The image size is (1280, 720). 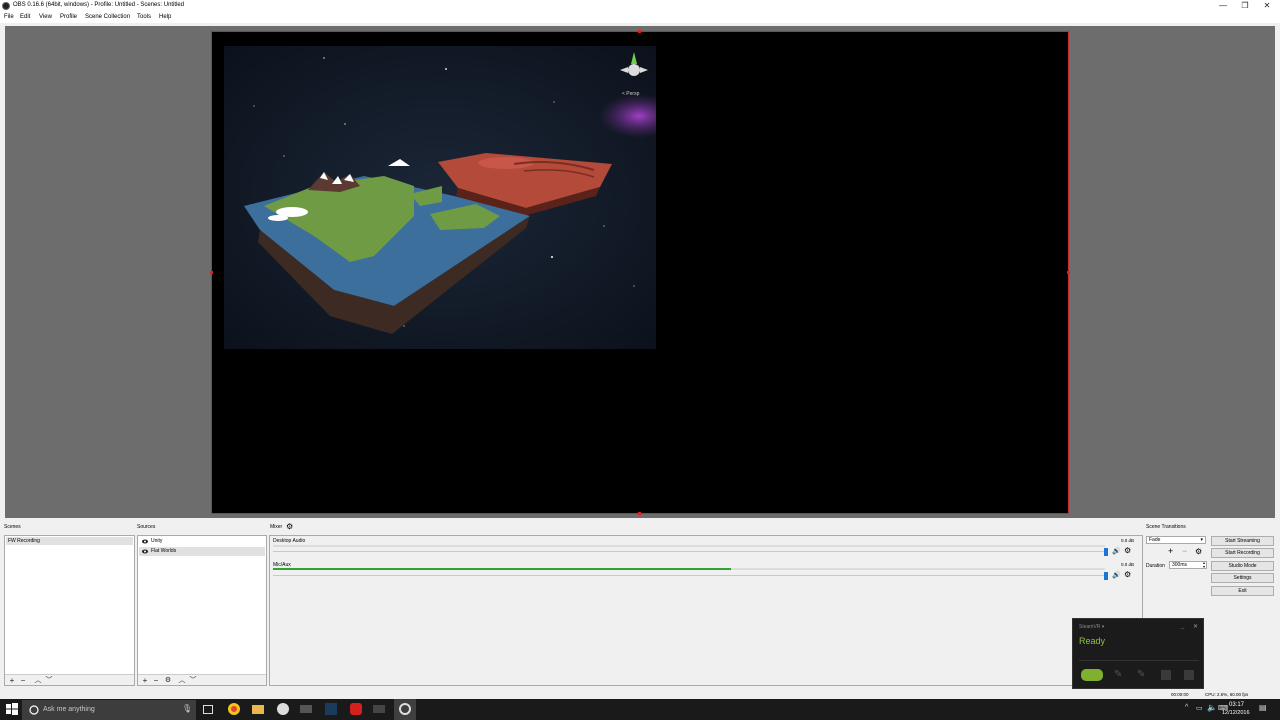 What do you see at coordinates (1189, 675) in the screenshot?
I see `base-station-2-icon` at bounding box center [1189, 675].